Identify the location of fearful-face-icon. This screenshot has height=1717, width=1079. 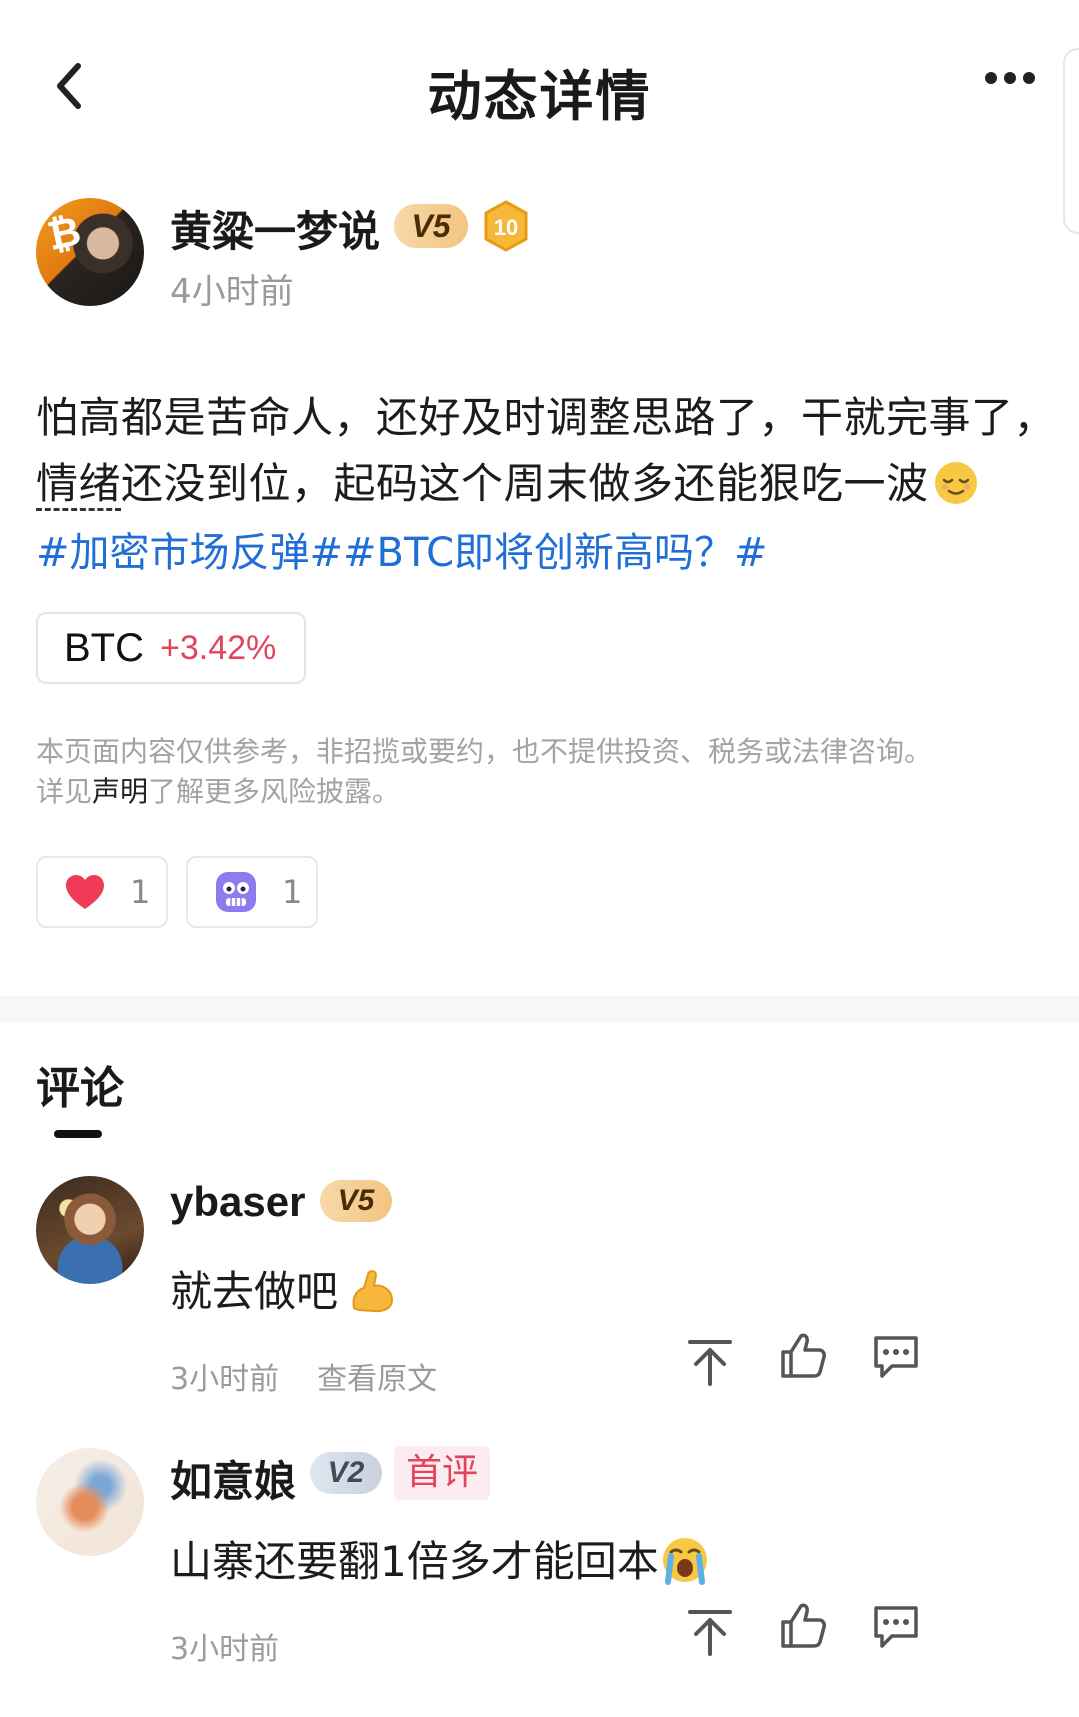
(236, 892).